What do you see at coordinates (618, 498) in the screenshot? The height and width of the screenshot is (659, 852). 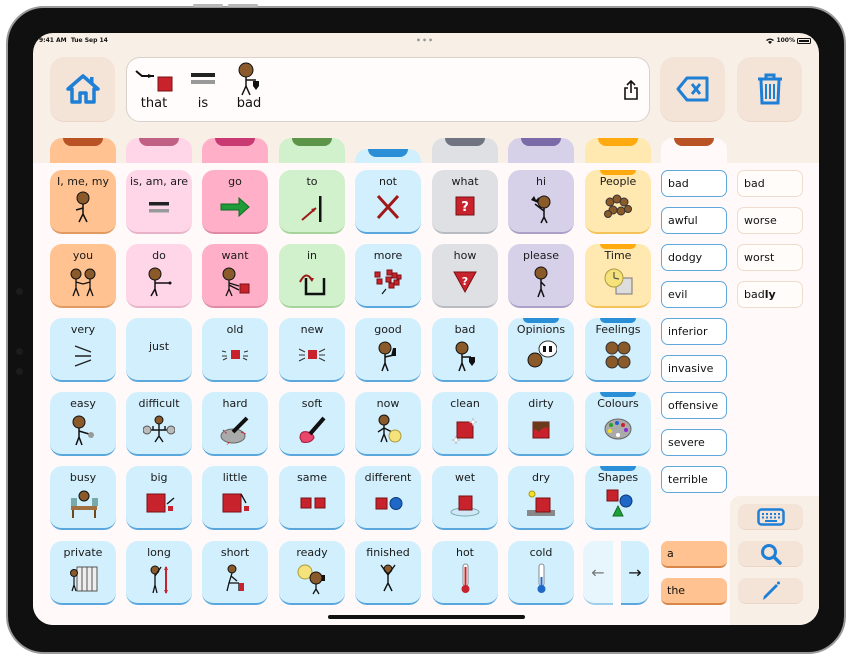 I see `vocab-cell-shapes: Shapes` at bounding box center [618, 498].